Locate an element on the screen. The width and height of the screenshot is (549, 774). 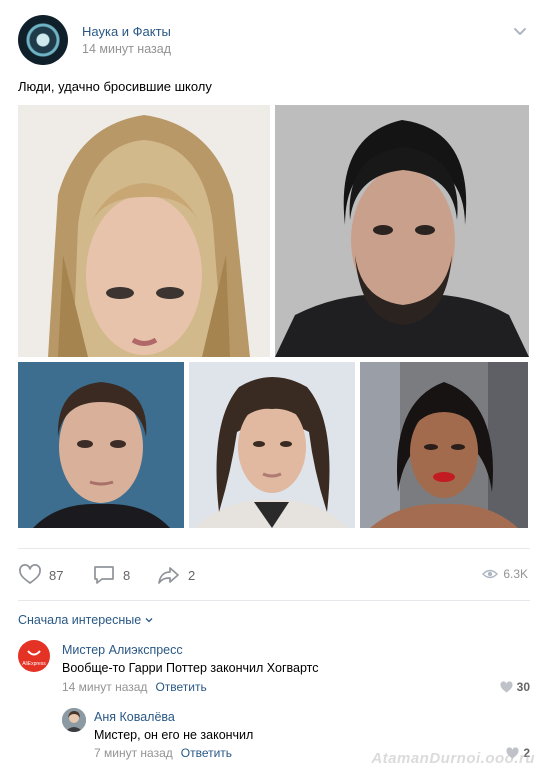
group-name-link: Наука и Факты is located at coordinates (126, 31).